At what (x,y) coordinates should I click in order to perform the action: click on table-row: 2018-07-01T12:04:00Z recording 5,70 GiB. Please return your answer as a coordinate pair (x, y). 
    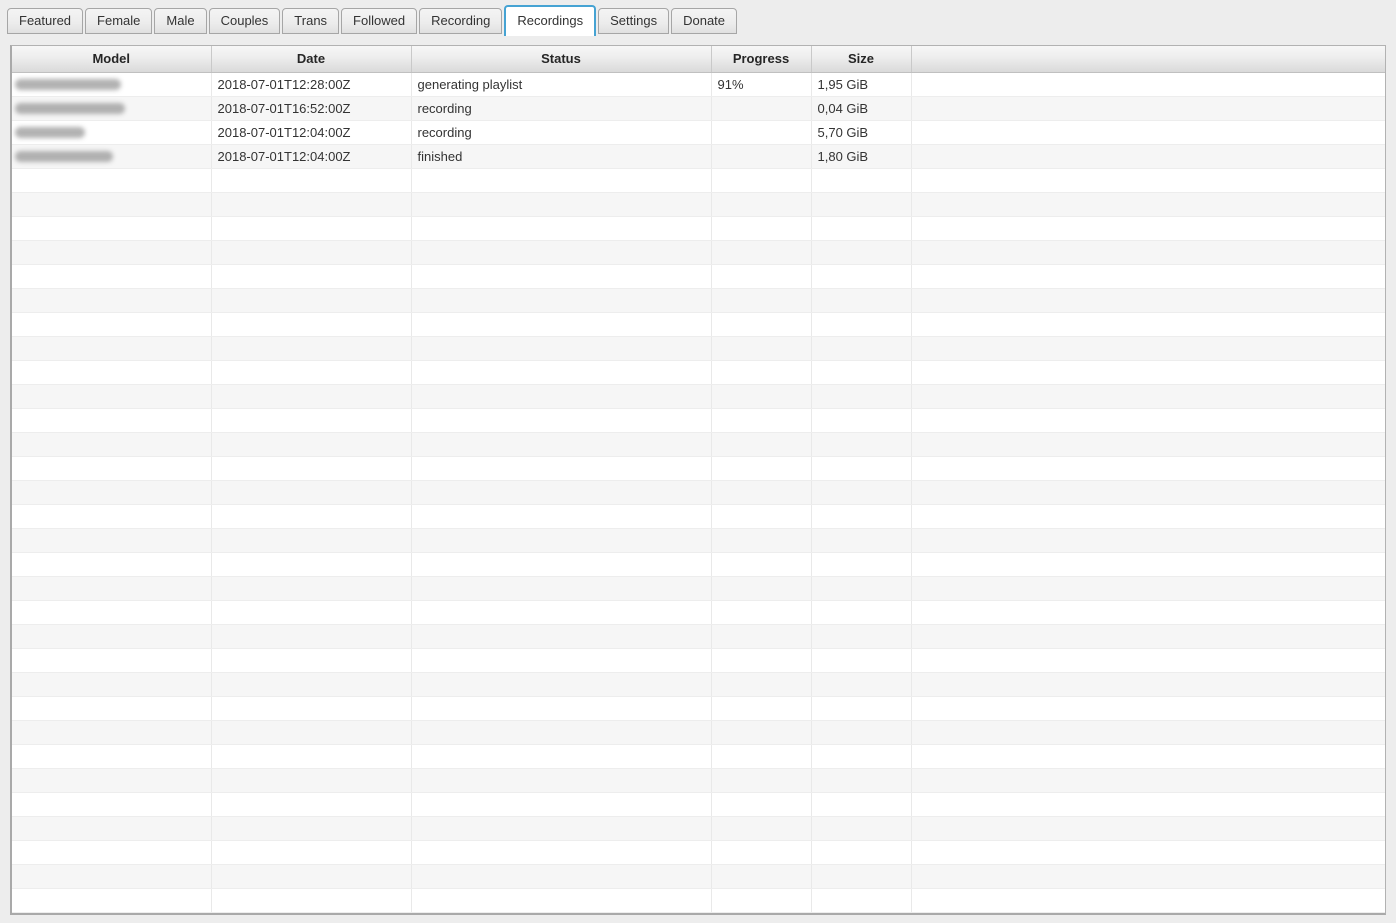
    Looking at the image, I should click on (698, 132).